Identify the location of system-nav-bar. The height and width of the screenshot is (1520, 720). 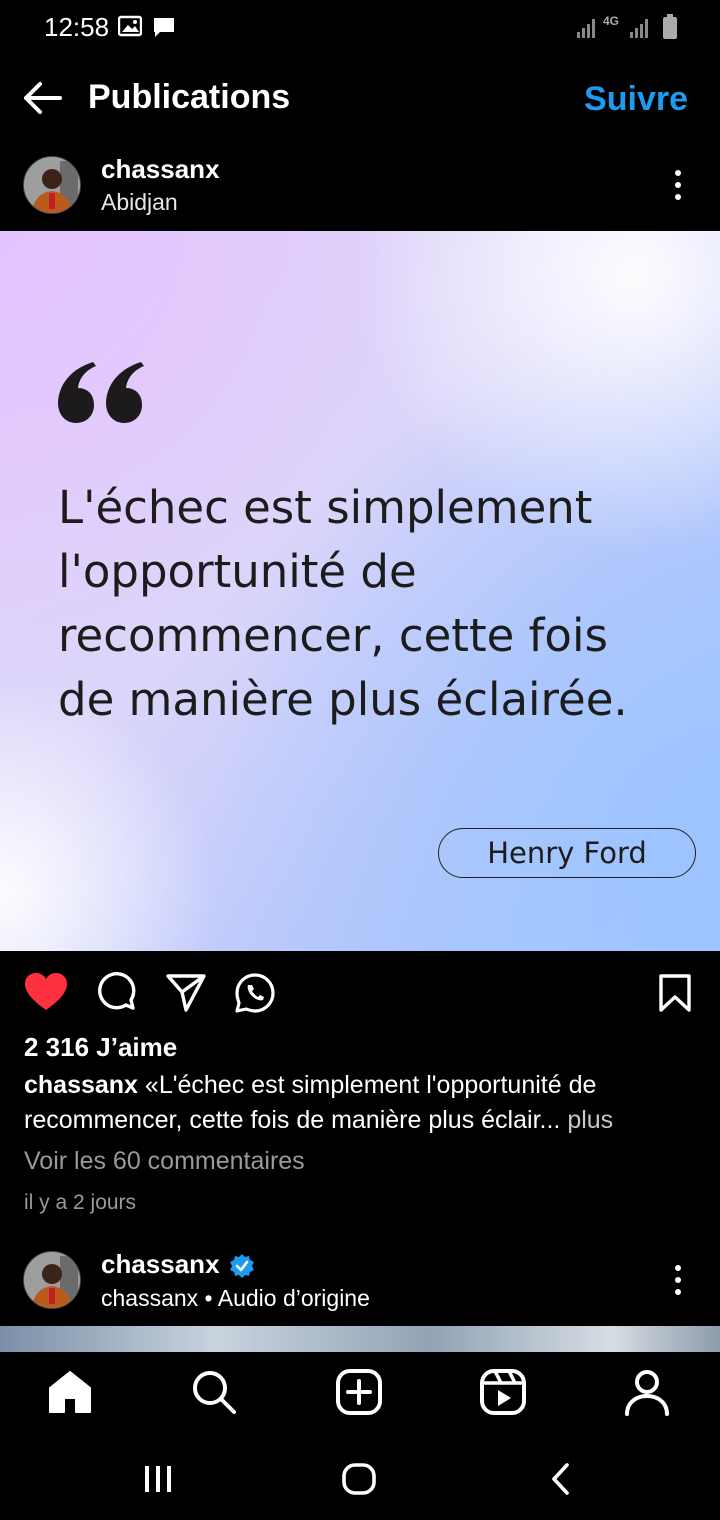
(360, 1478).